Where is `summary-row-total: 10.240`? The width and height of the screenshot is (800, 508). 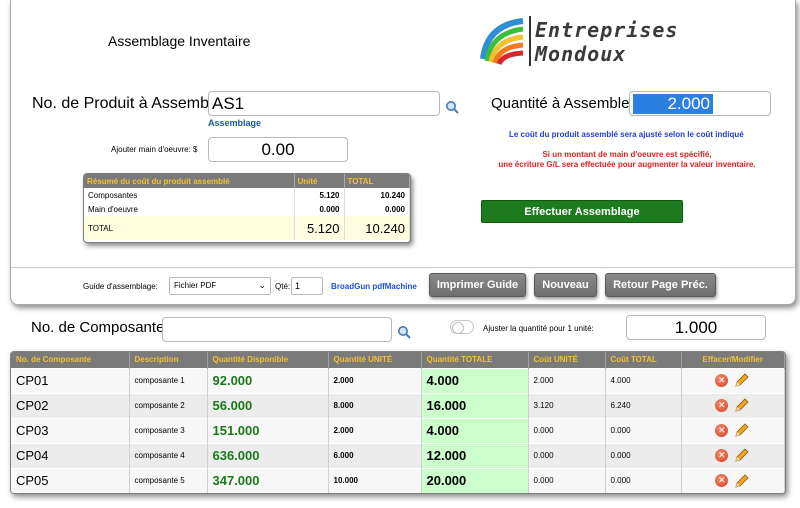
summary-row-total: 10.240 is located at coordinates (377, 195).